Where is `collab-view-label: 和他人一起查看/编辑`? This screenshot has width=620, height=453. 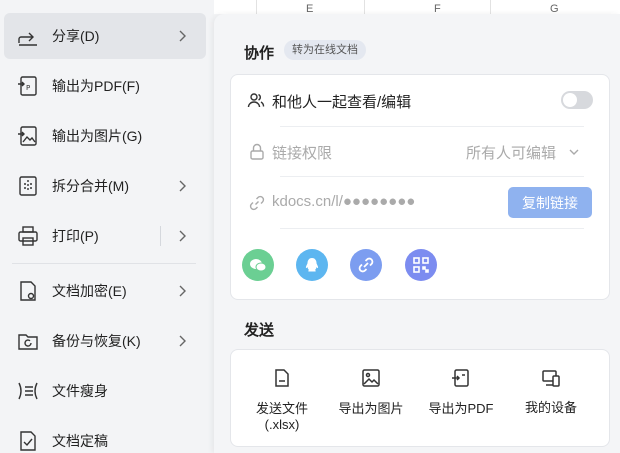 collab-view-label: 和他人一起查看/编辑 is located at coordinates (342, 102).